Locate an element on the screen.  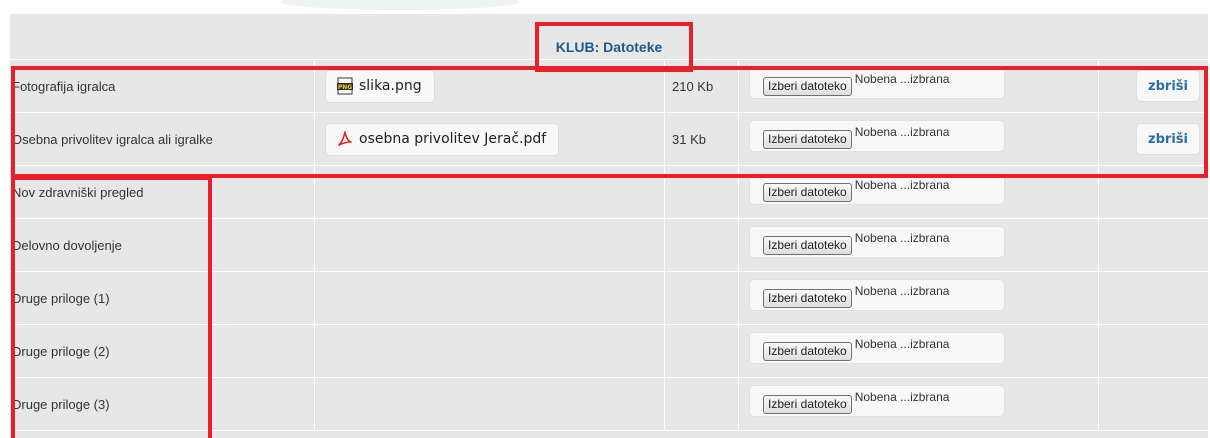
row-label-cell: Druge priloge (3) is located at coordinates (162, 404).